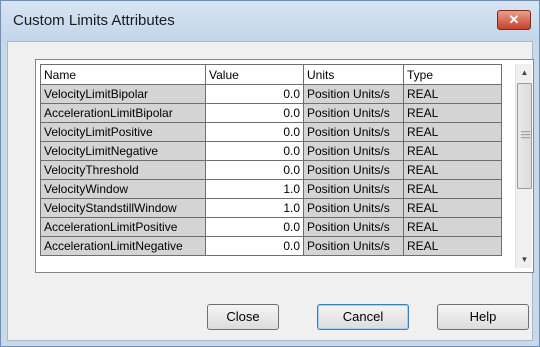 This screenshot has height=347, width=540. Describe the element at coordinates (123, 132) in the screenshot. I see `cell-name: VelocityLimitPositive` at that location.